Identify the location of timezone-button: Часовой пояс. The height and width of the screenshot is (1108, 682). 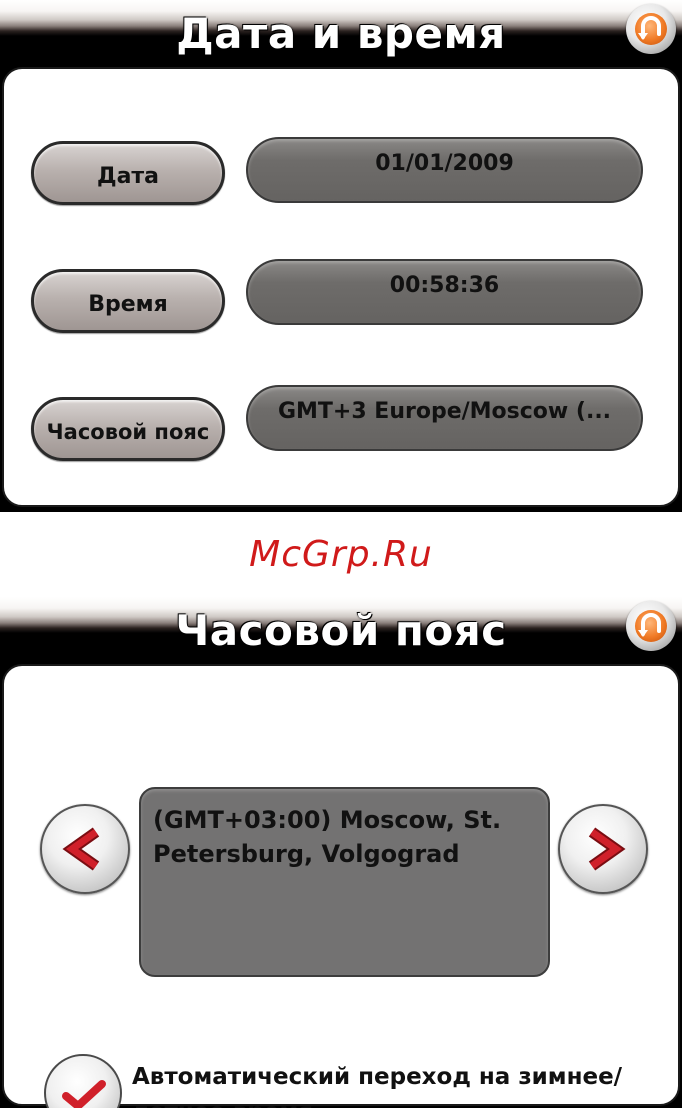
(128, 429).